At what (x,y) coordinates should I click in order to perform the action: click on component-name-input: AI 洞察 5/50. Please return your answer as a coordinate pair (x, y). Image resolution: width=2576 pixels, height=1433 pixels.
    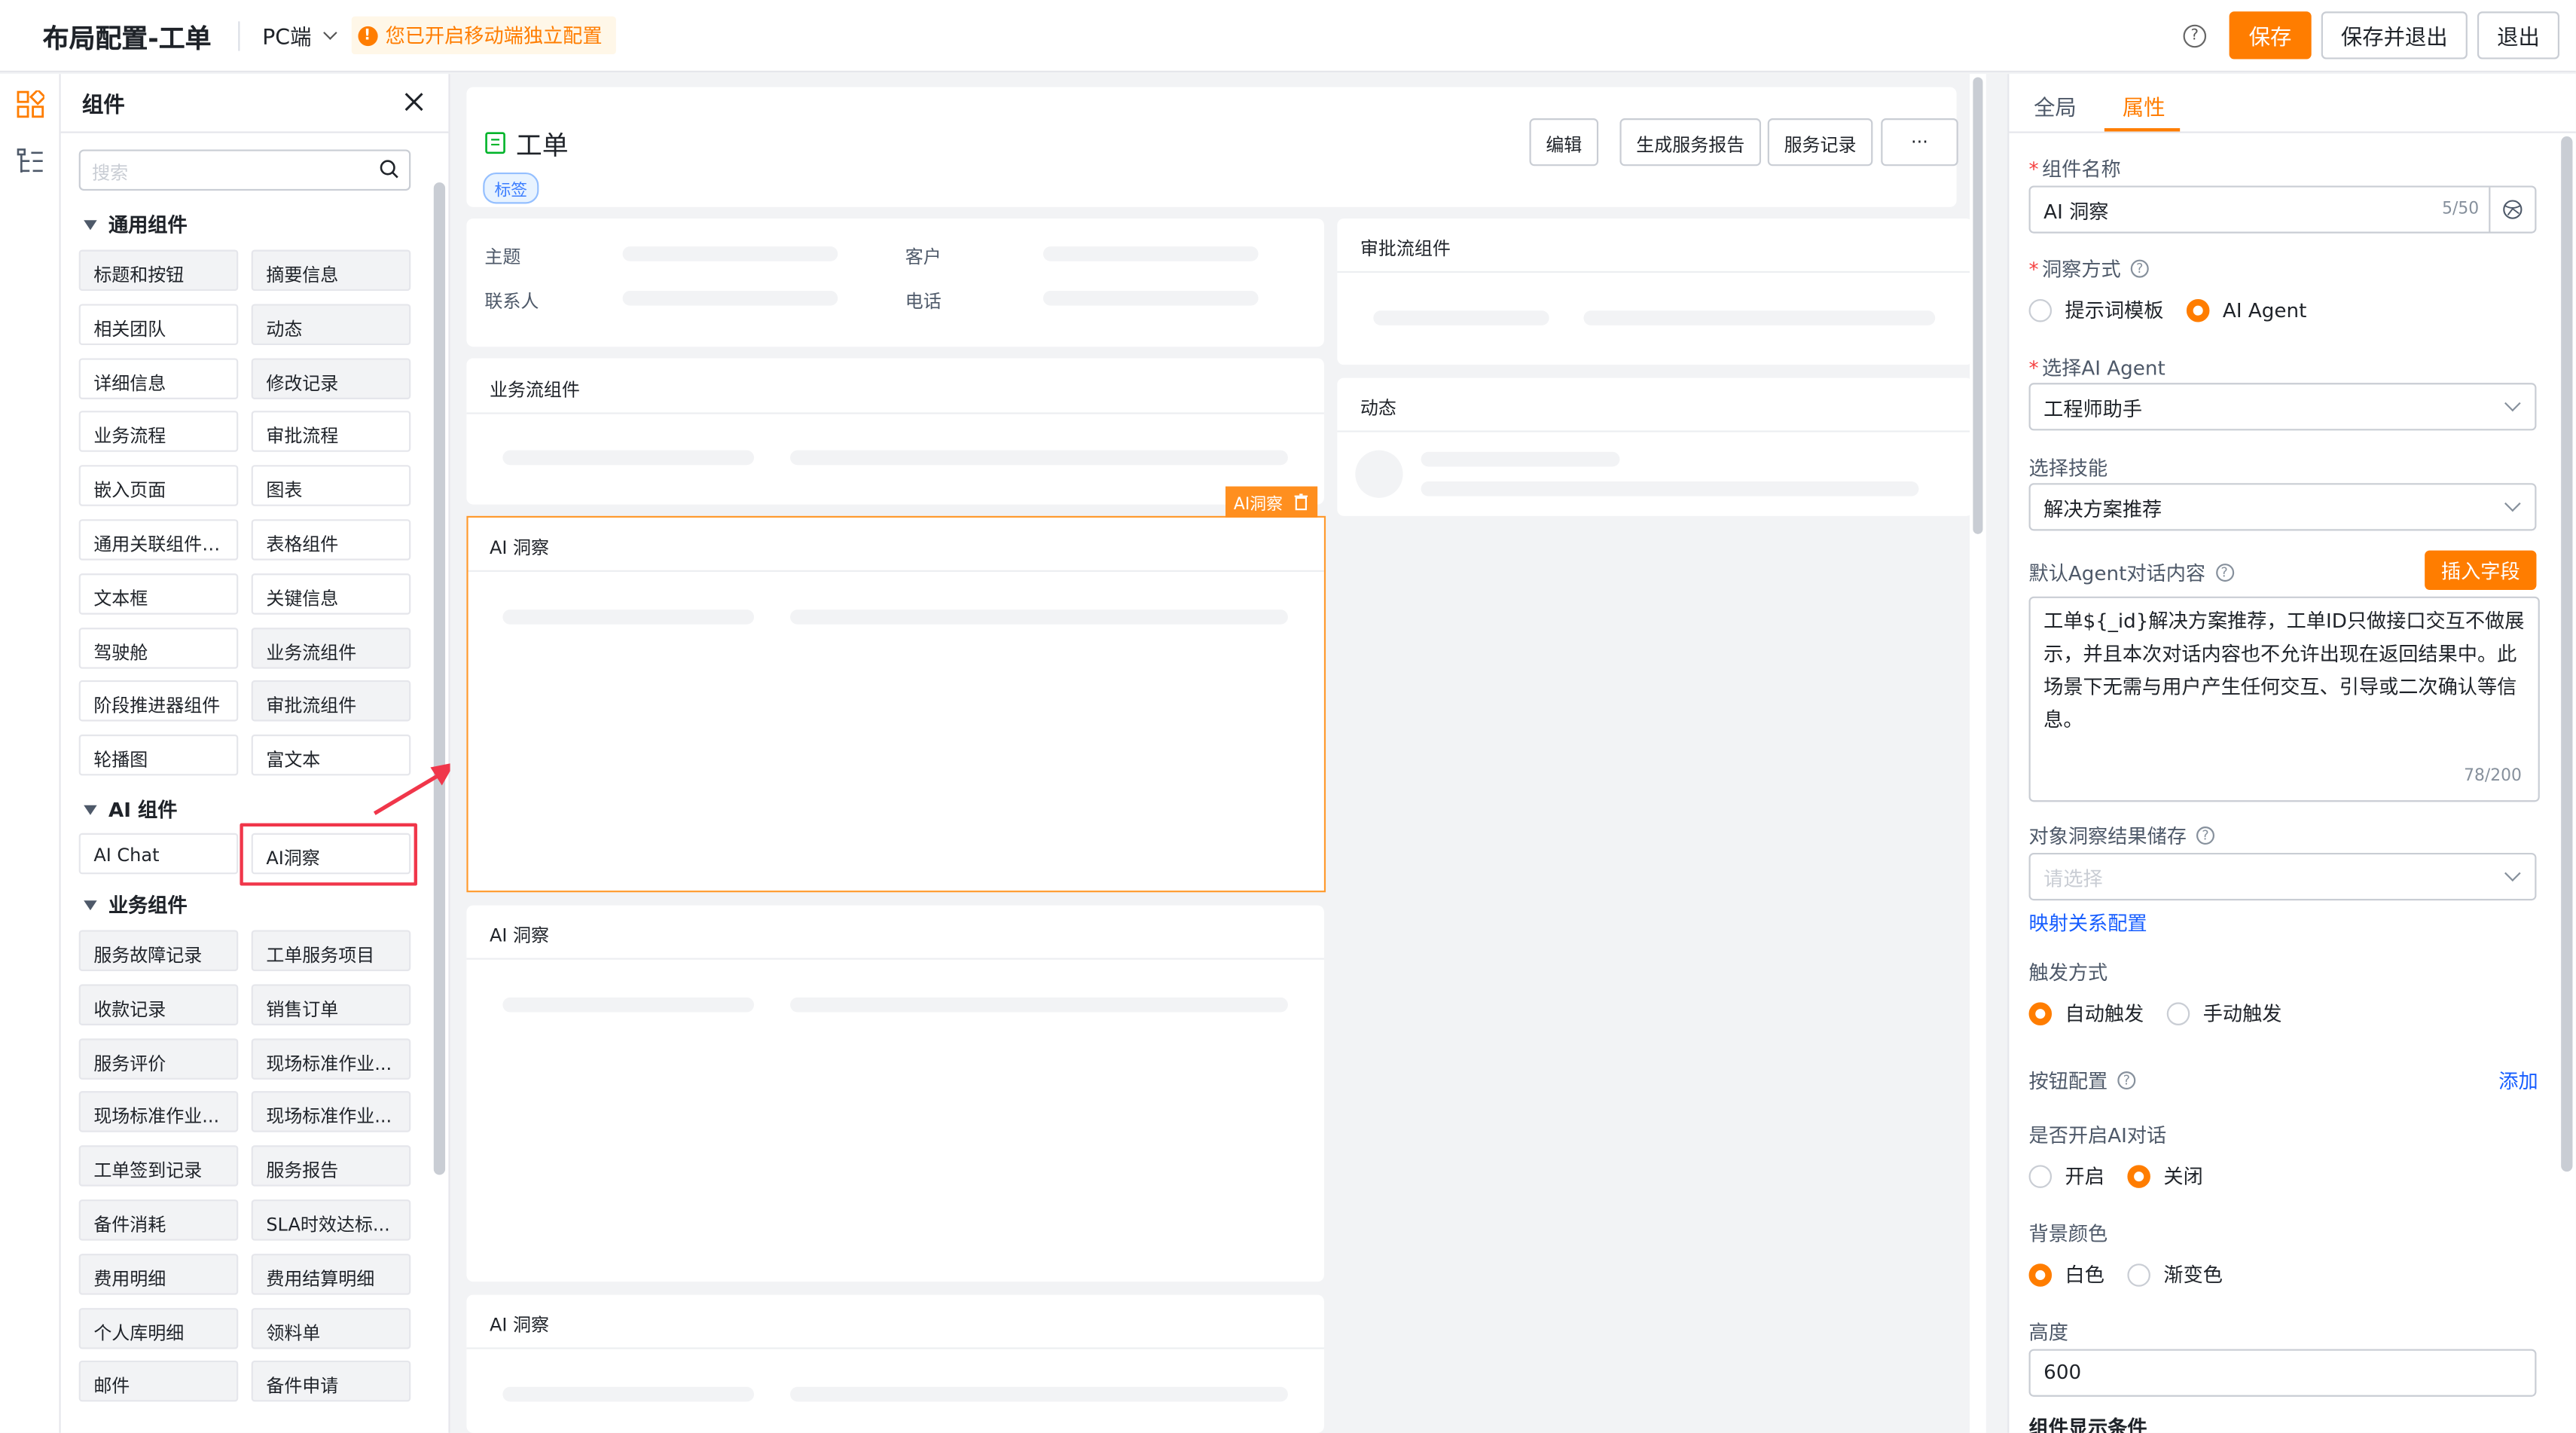
    Looking at the image, I should click on (2283, 209).